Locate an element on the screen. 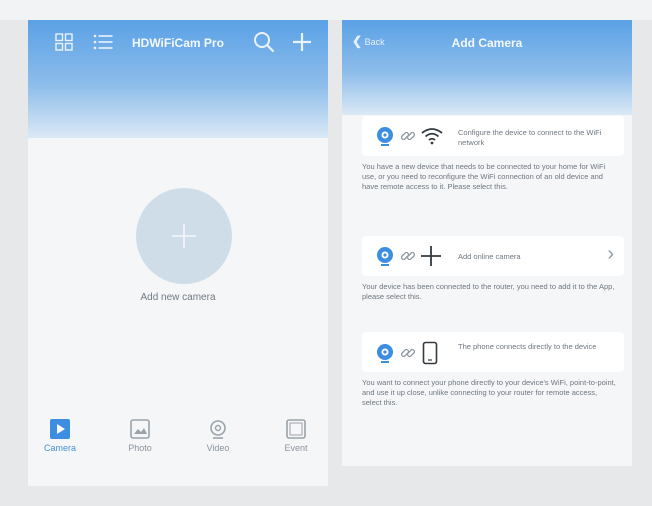  video-icon is located at coordinates (218, 429).